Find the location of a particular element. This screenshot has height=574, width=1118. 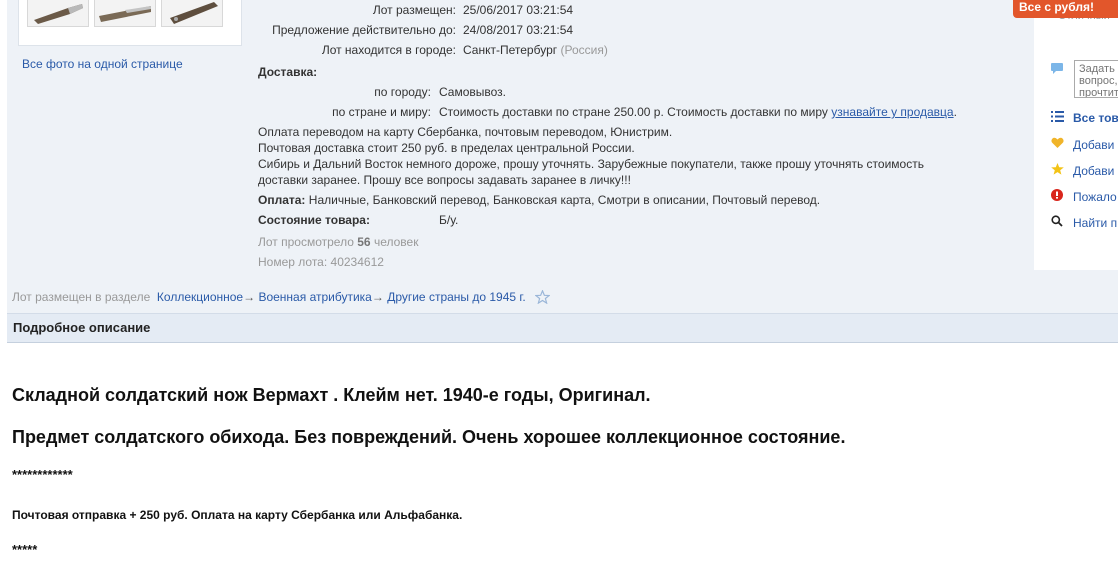

posted-value: 25/06/2017 03:21:54 is located at coordinates (518, 10).